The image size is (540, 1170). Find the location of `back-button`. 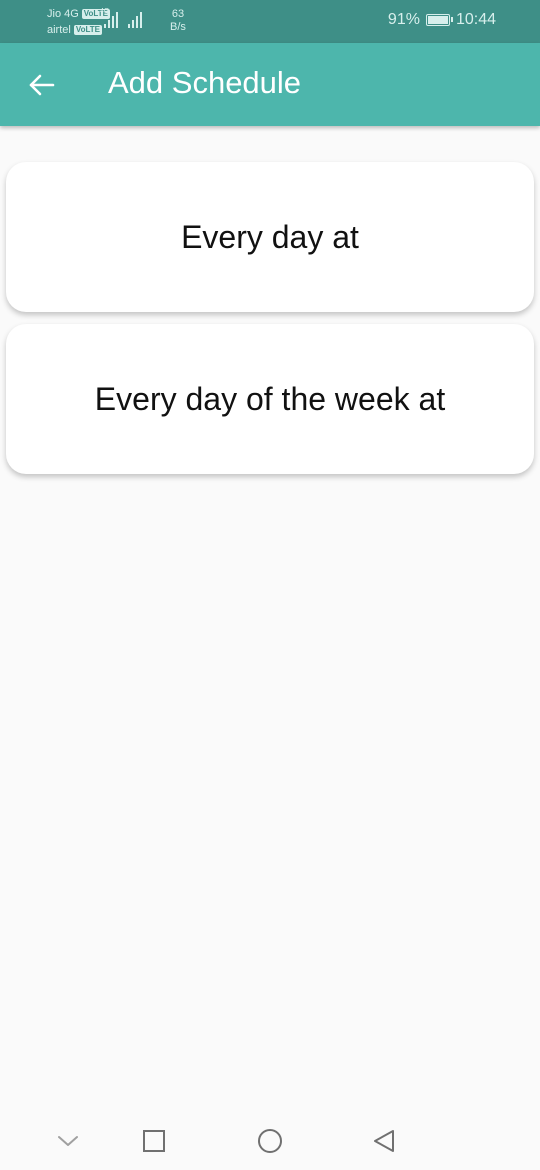

back-button is located at coordinates (42, 85).